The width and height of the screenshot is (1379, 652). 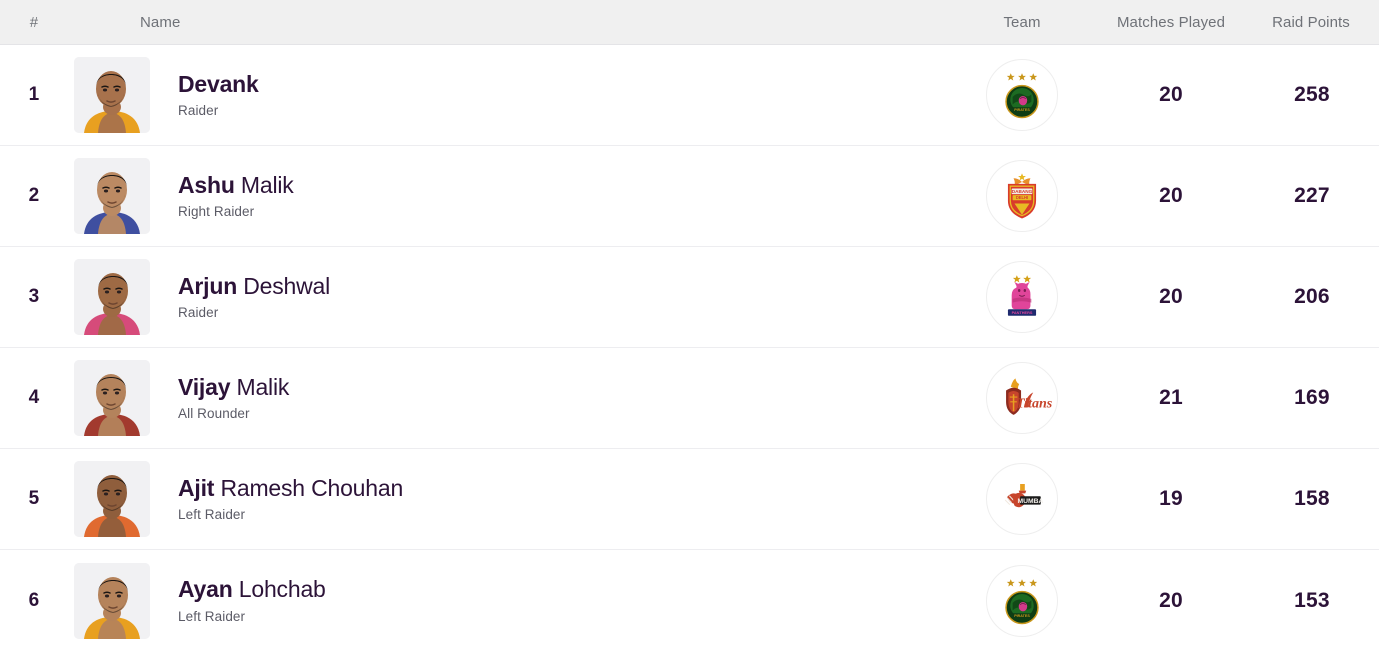 I want to click on rank-value: 3, so click(x=34, y=296).